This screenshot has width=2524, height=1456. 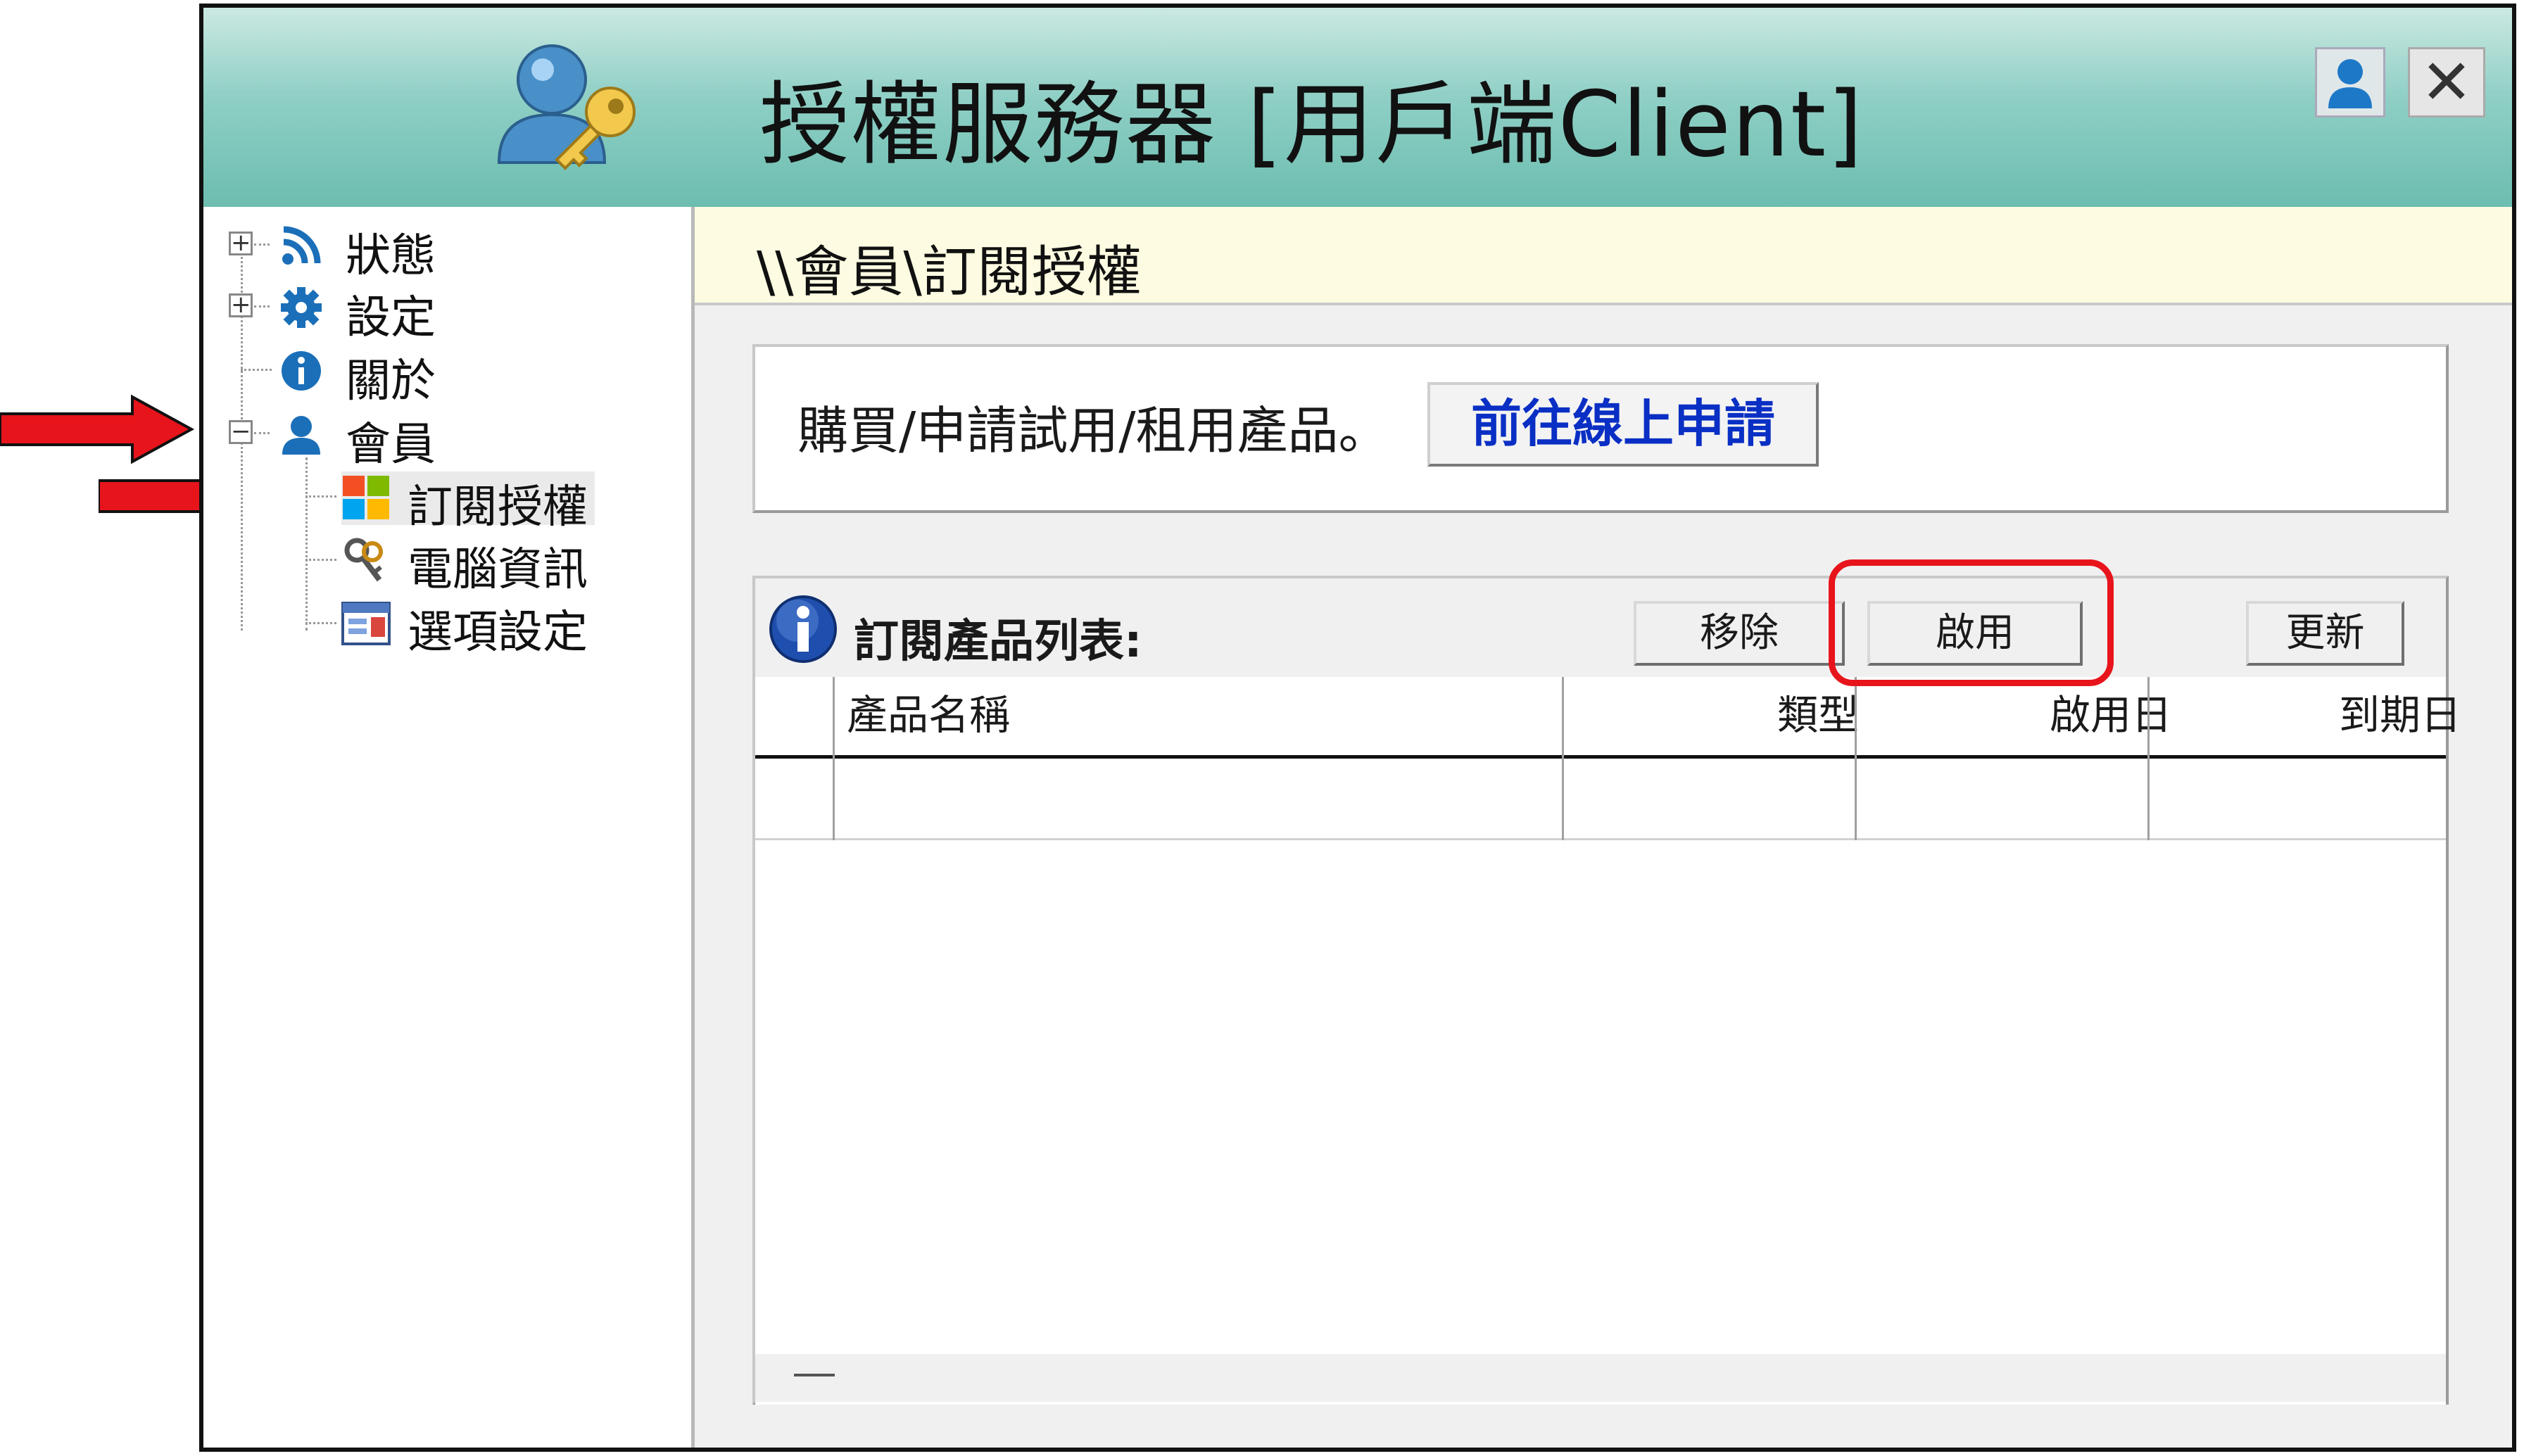 I want to click on user-icon, so click(x=2350, y=83).